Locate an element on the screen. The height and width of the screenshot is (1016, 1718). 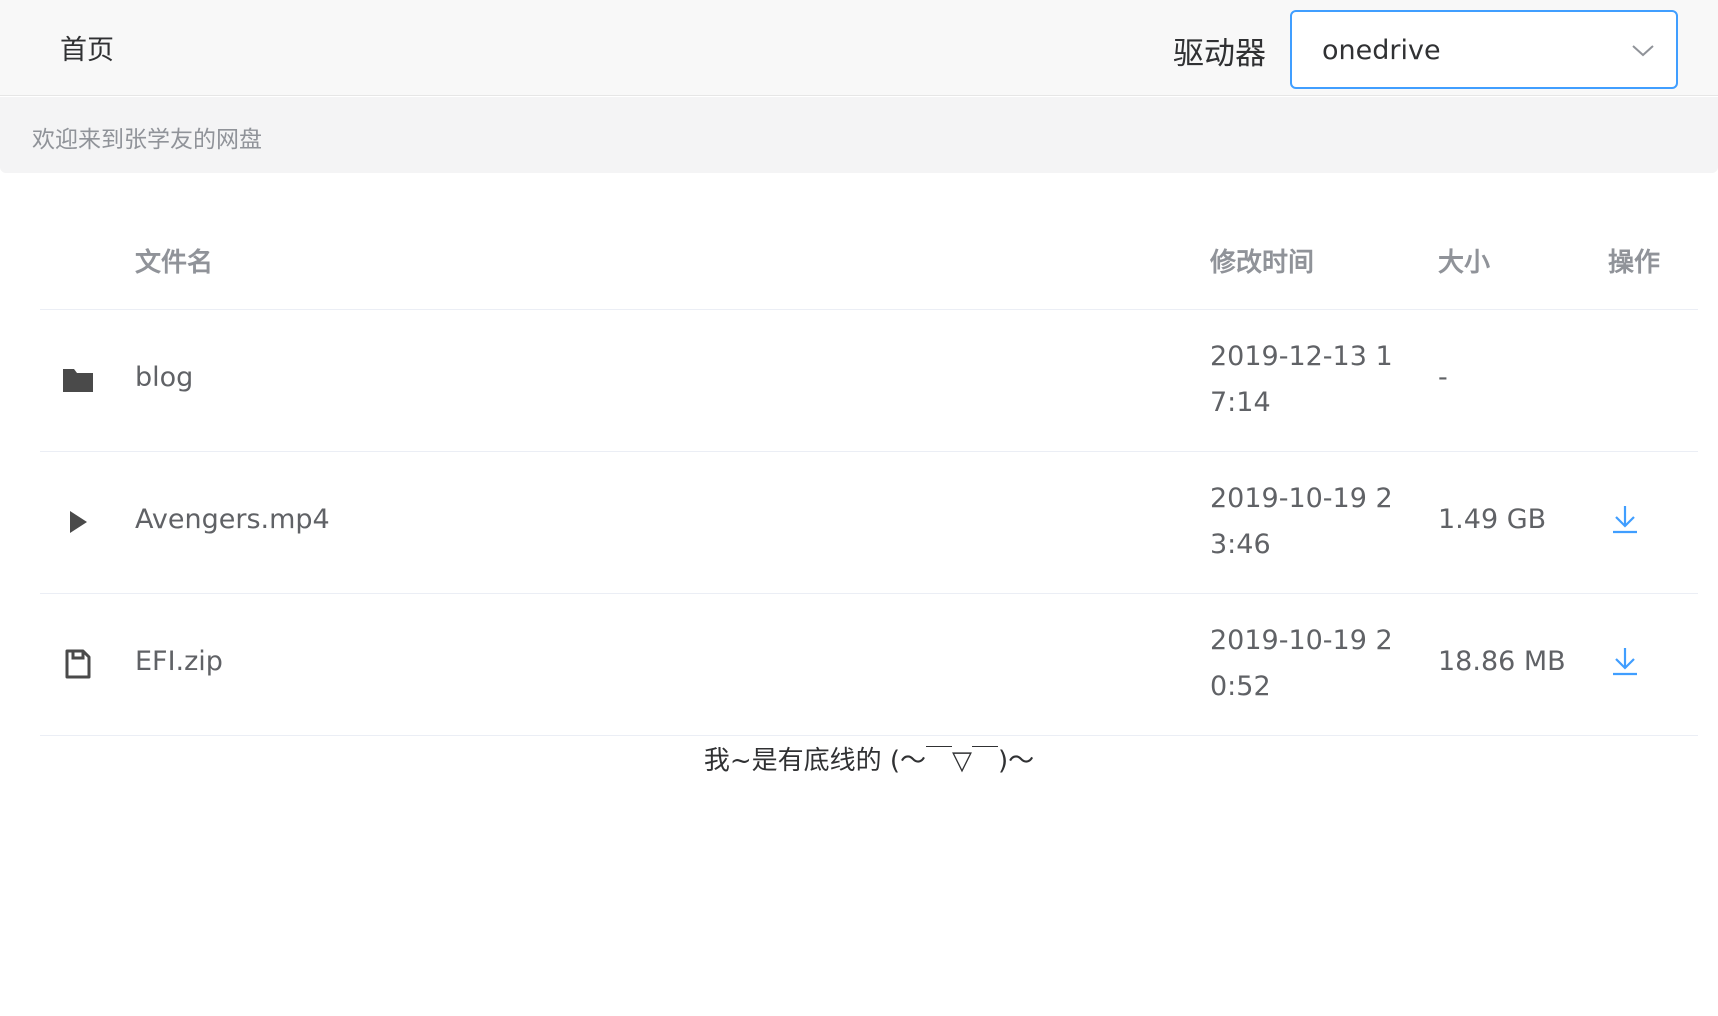
welcome-text: 欢迎来到张学友的网盘 is located at coordinates (147, 140).